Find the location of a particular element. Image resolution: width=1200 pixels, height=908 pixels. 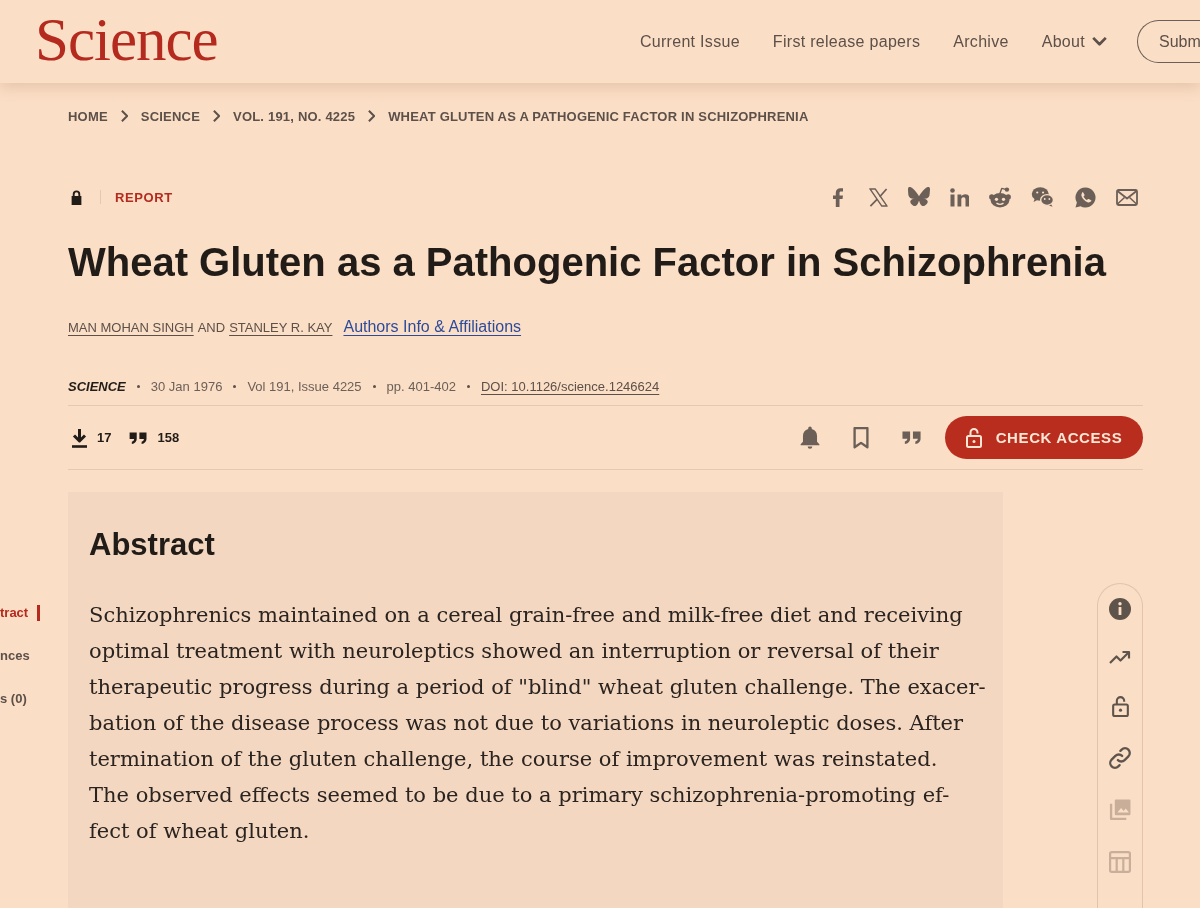

breadcrumb-link: SCIENCE is located at coordinates (170, 116).